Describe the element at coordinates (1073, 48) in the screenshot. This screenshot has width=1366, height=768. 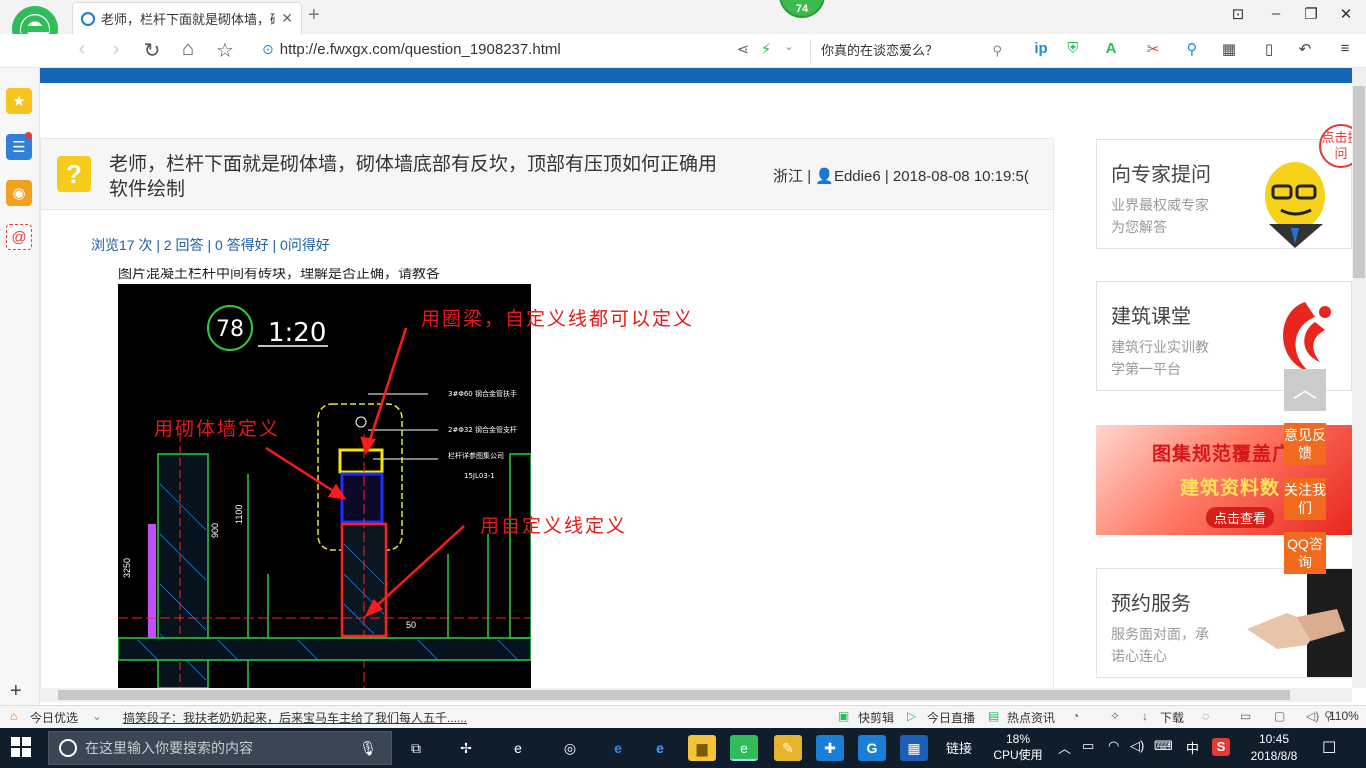
I see `shield-icon: ⛨` at that location.